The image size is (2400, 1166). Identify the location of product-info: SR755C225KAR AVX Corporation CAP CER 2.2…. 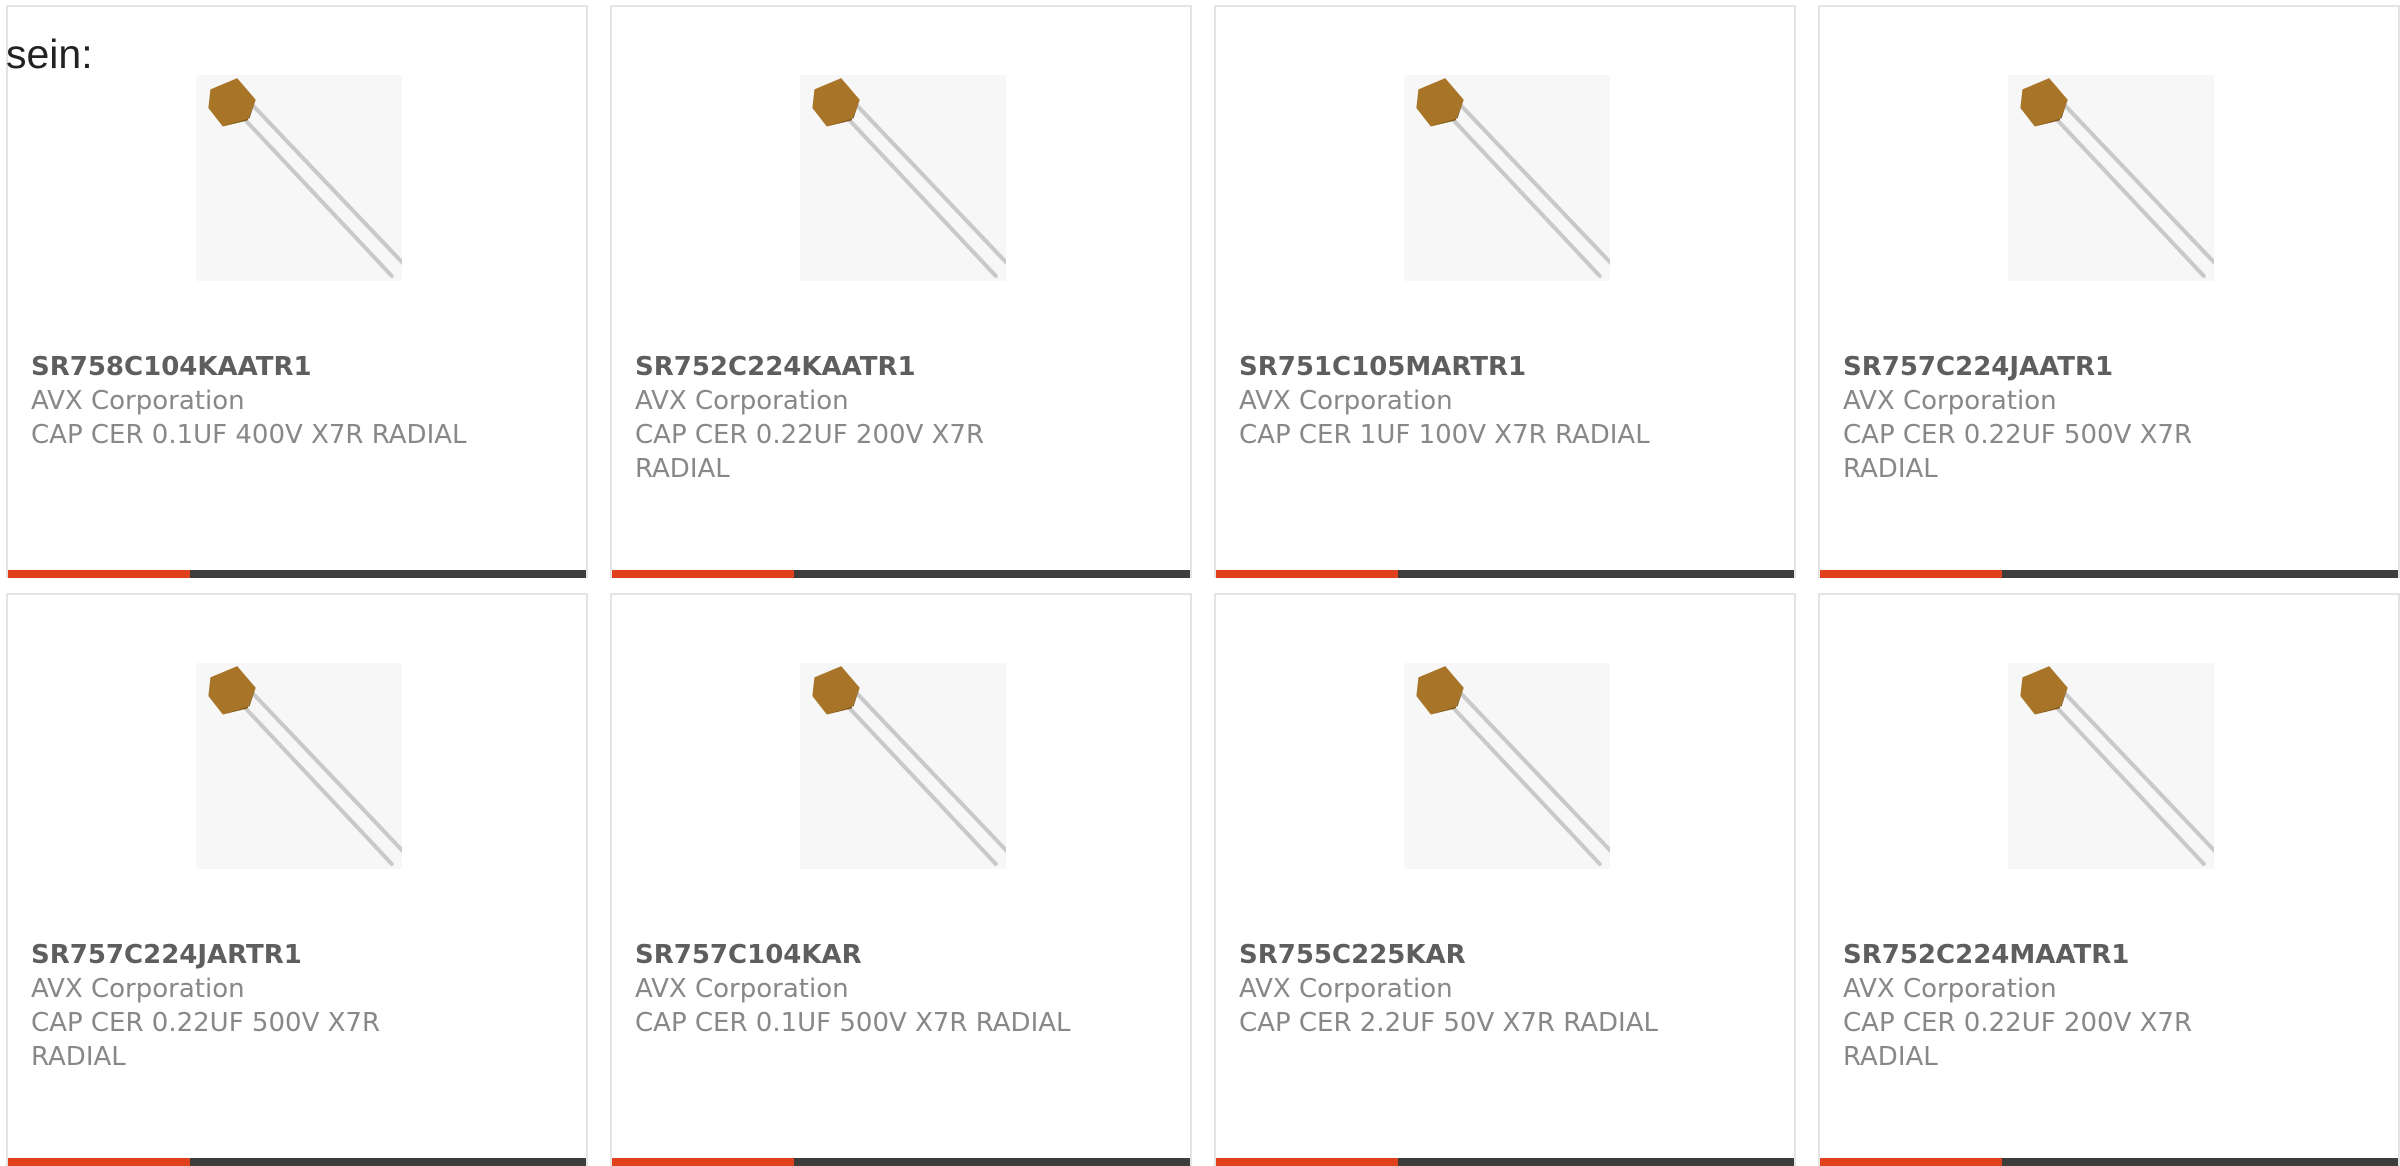
(1459, 989).